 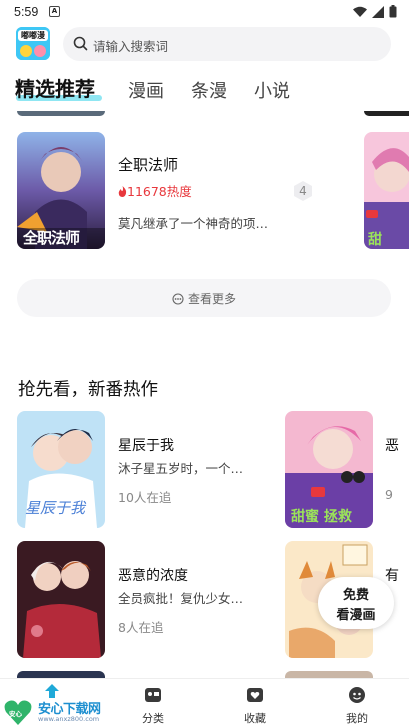 What do you see at coordinates (146, 90) in the screenshot?
I see `tab-comics: 漫画` at bounding box center [146, 90].